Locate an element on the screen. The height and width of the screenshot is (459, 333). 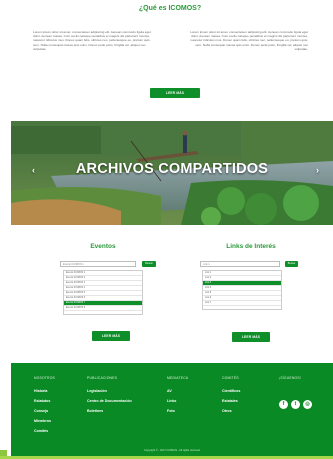
eventos-search-input: Evento ICOMOS 1 is located at coordinates (98, 264).